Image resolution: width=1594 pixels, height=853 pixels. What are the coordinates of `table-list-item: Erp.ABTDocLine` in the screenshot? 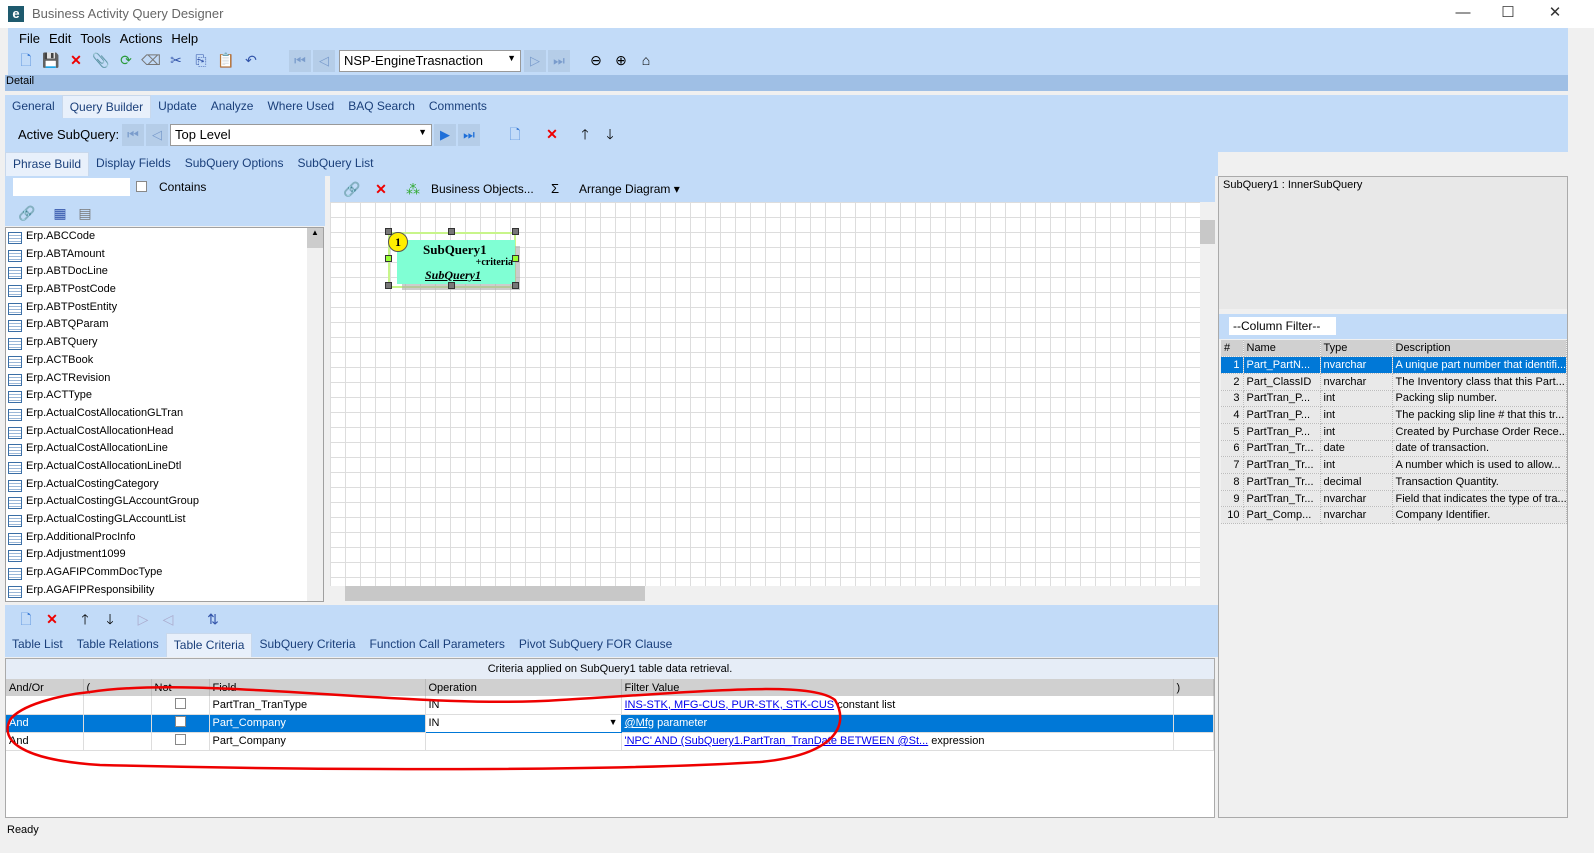 It's located at (164, 272).